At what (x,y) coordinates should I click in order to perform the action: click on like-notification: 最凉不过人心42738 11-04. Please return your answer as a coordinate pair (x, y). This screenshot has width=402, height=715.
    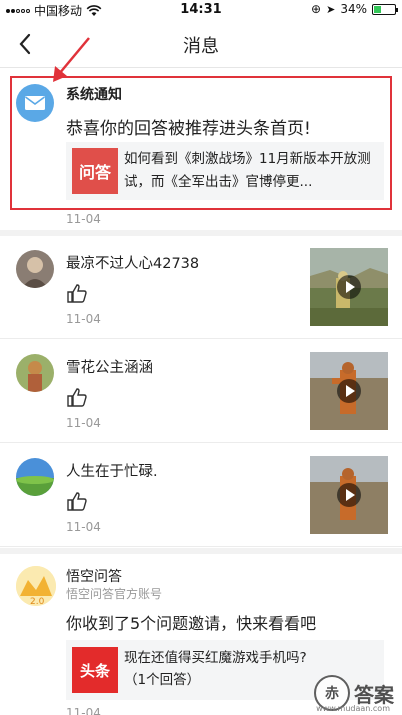
    Looking at the image, I should click on (201, 287).